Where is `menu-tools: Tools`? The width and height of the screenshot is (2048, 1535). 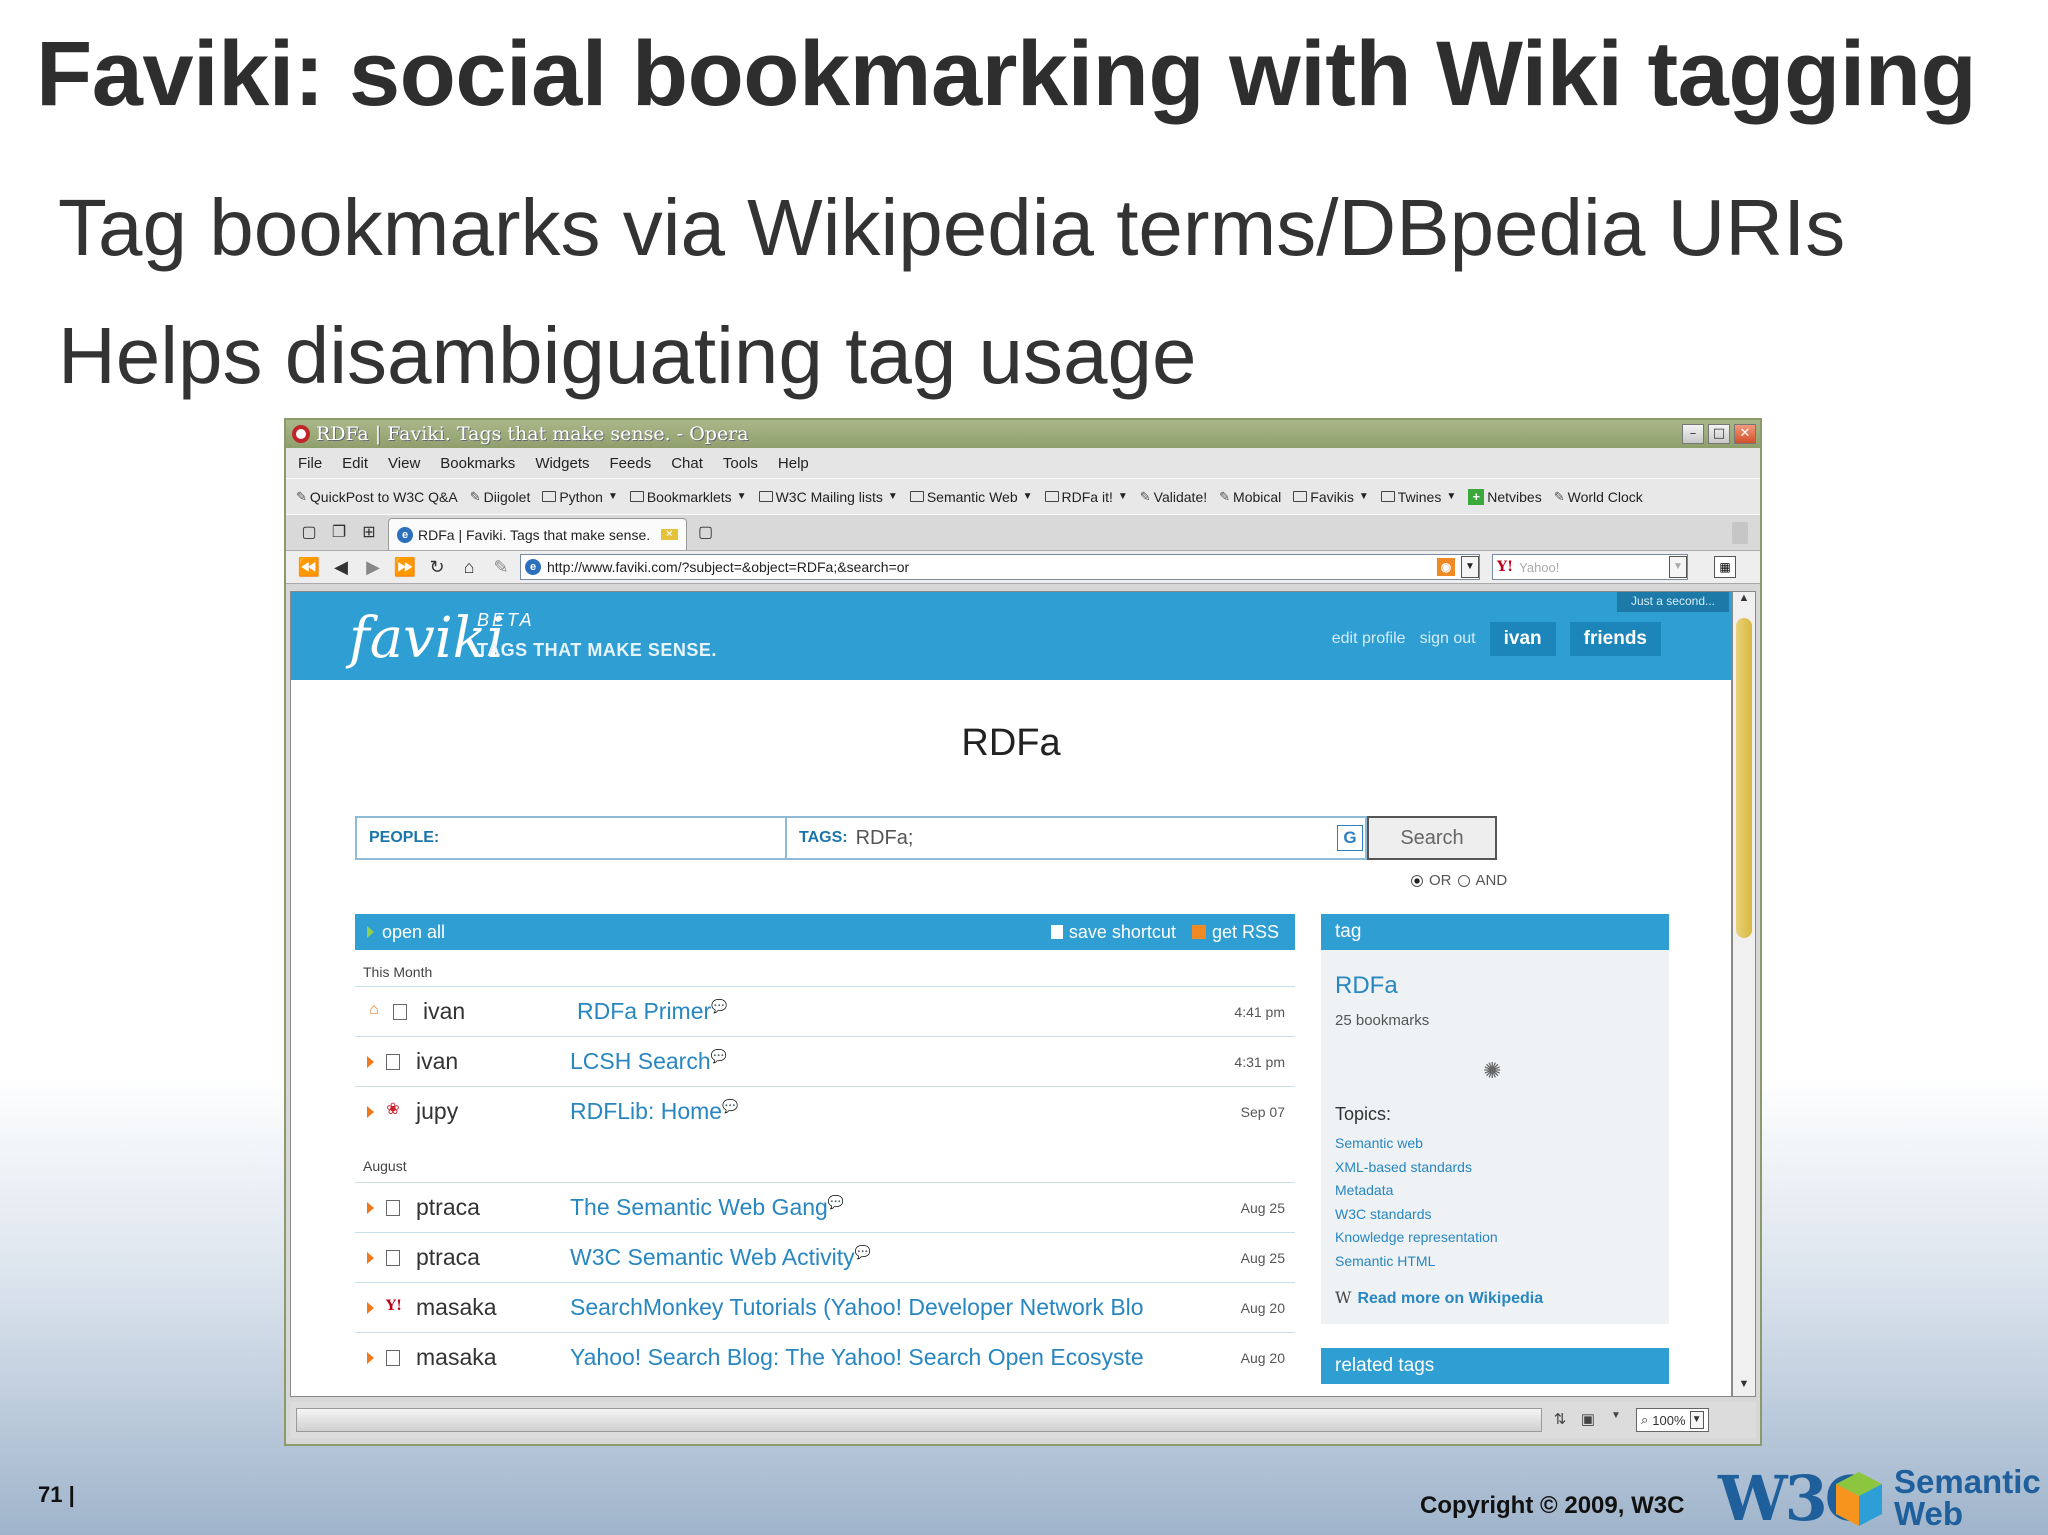 menu-tools: Tools is located at coordinates (740, 463).